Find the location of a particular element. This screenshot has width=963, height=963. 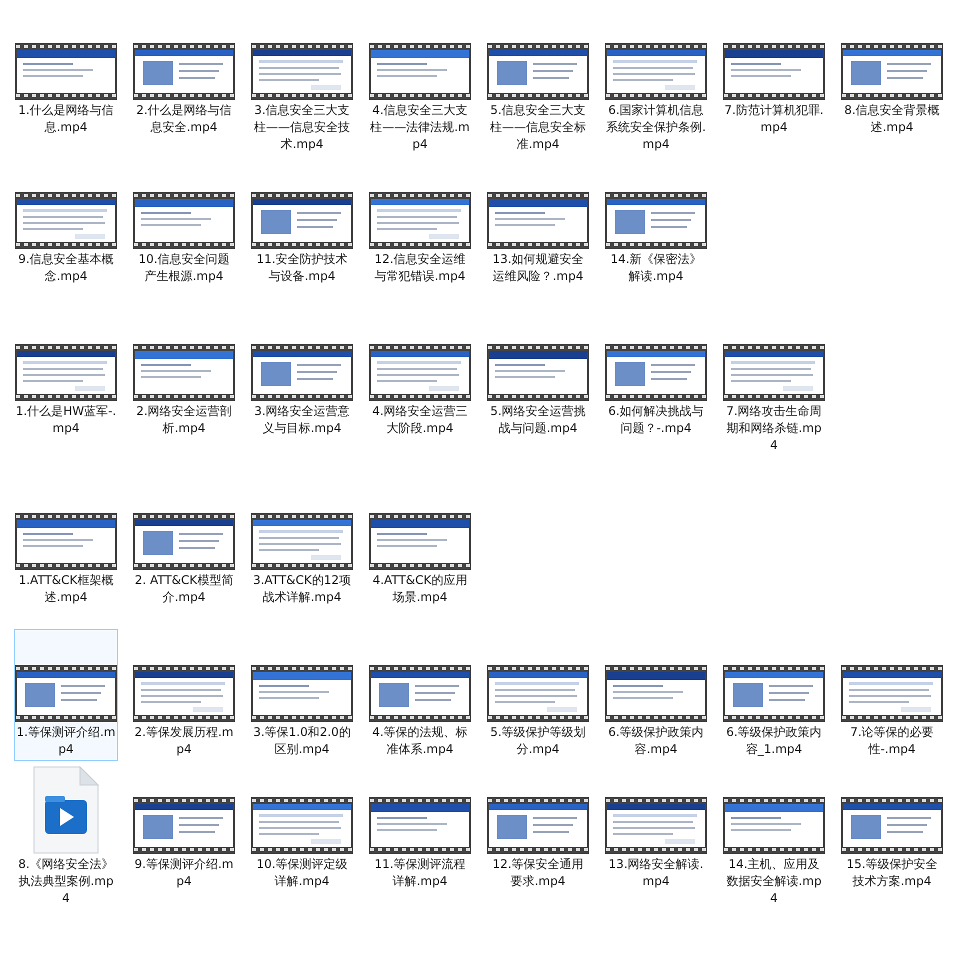

file-item: 6.等级保护政策内容_1.mp4 is located at coordinates (774, 695).